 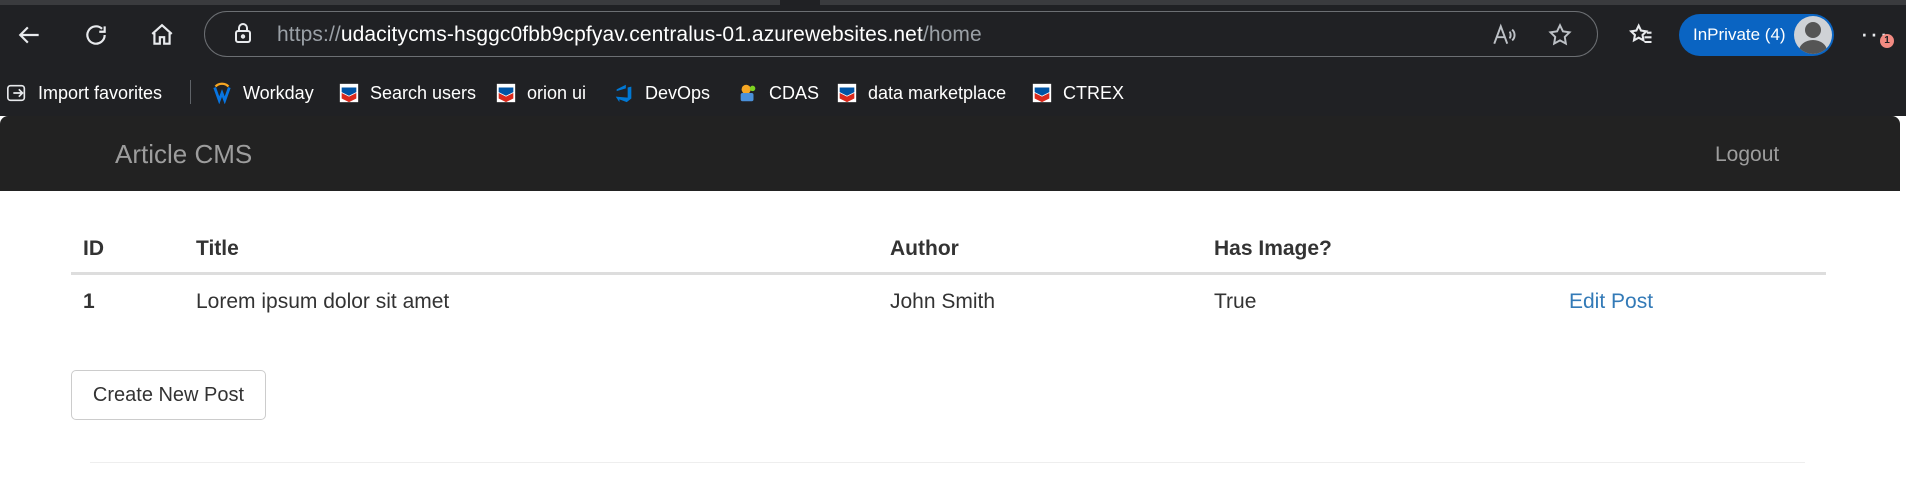 I want to click on logout-link: Logout, so click(x=1747, y=155).